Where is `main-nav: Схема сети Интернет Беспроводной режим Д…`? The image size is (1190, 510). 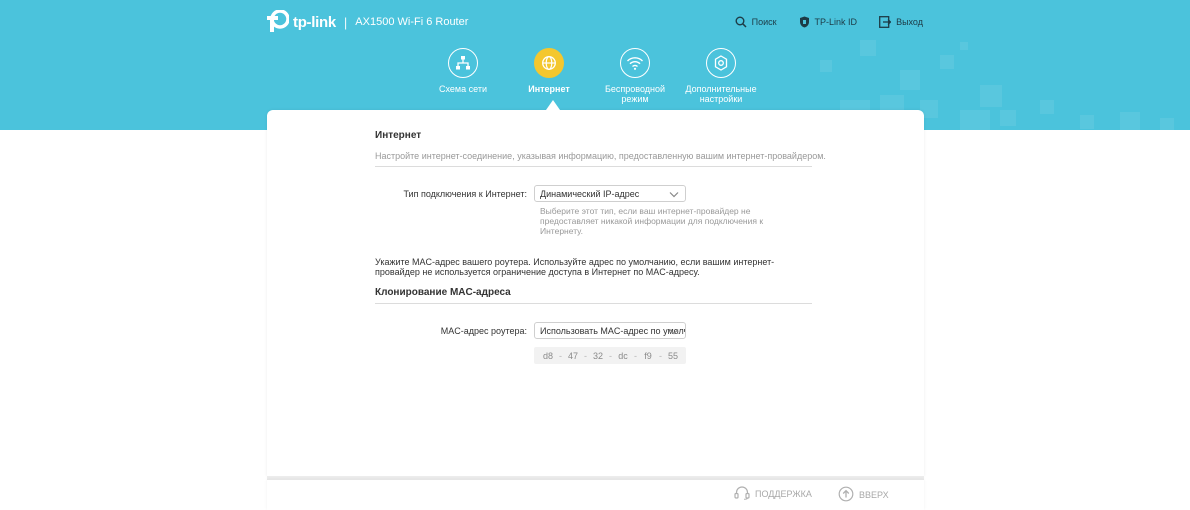 main-nav: Схема сети Интернет Беспроводной режим Д… is located at coordinates (592, 76).